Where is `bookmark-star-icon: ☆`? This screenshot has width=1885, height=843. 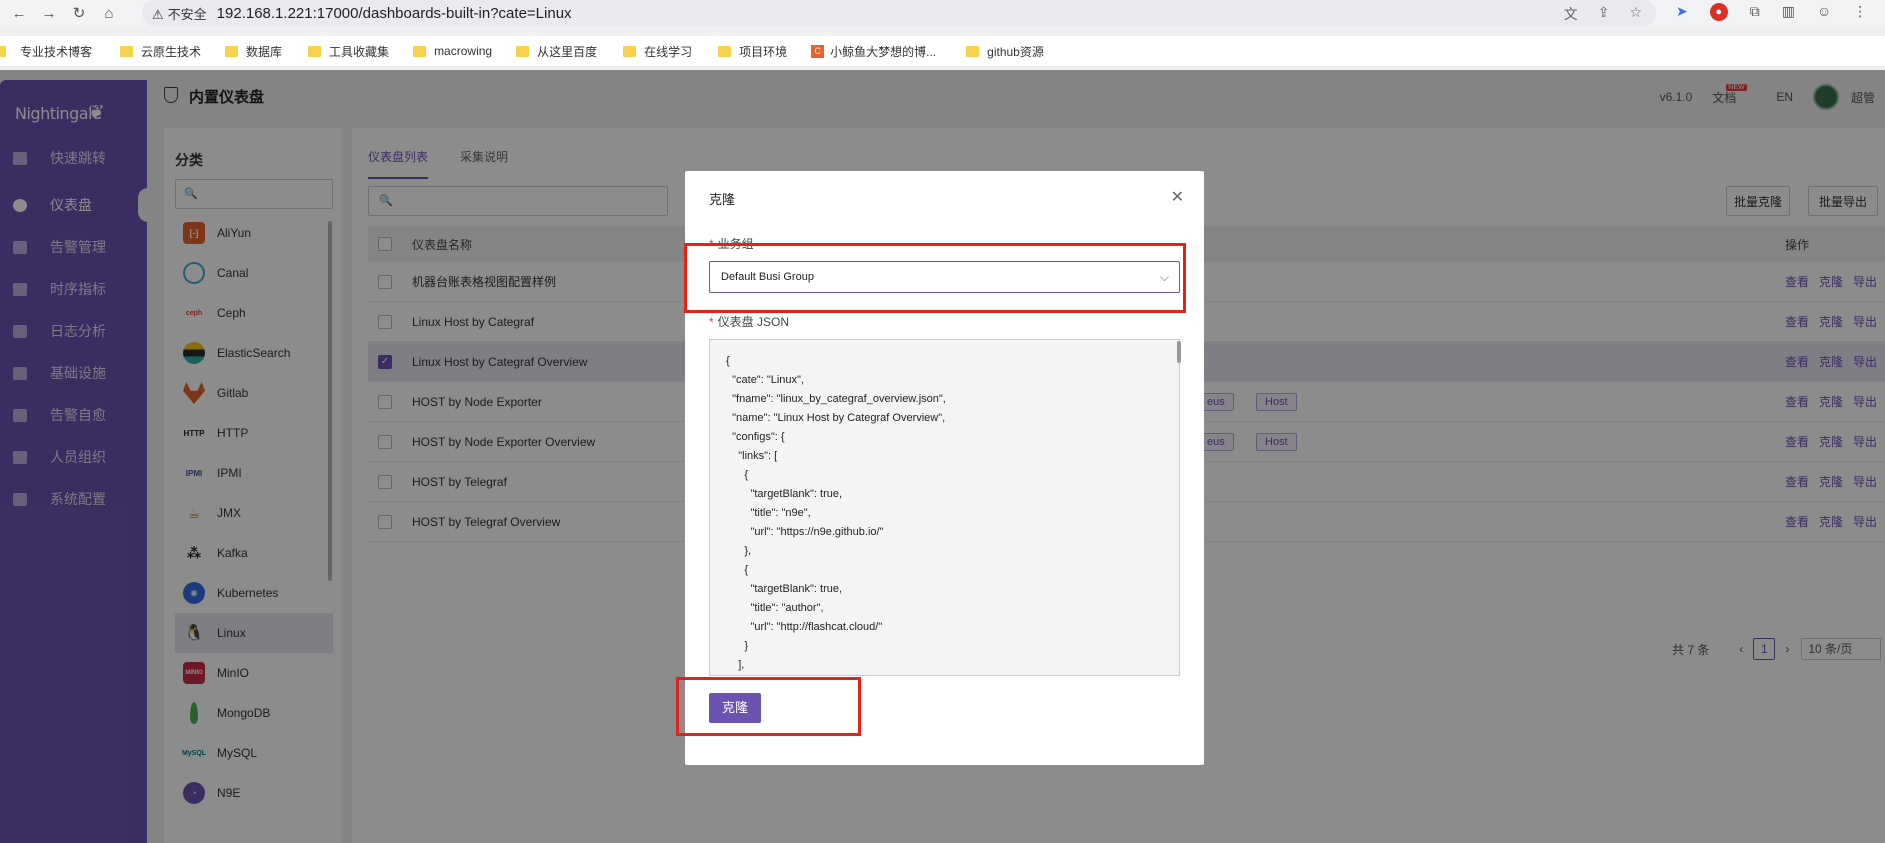 bookmark-star-icon: ☆ is located at coordinates (1635, 14).